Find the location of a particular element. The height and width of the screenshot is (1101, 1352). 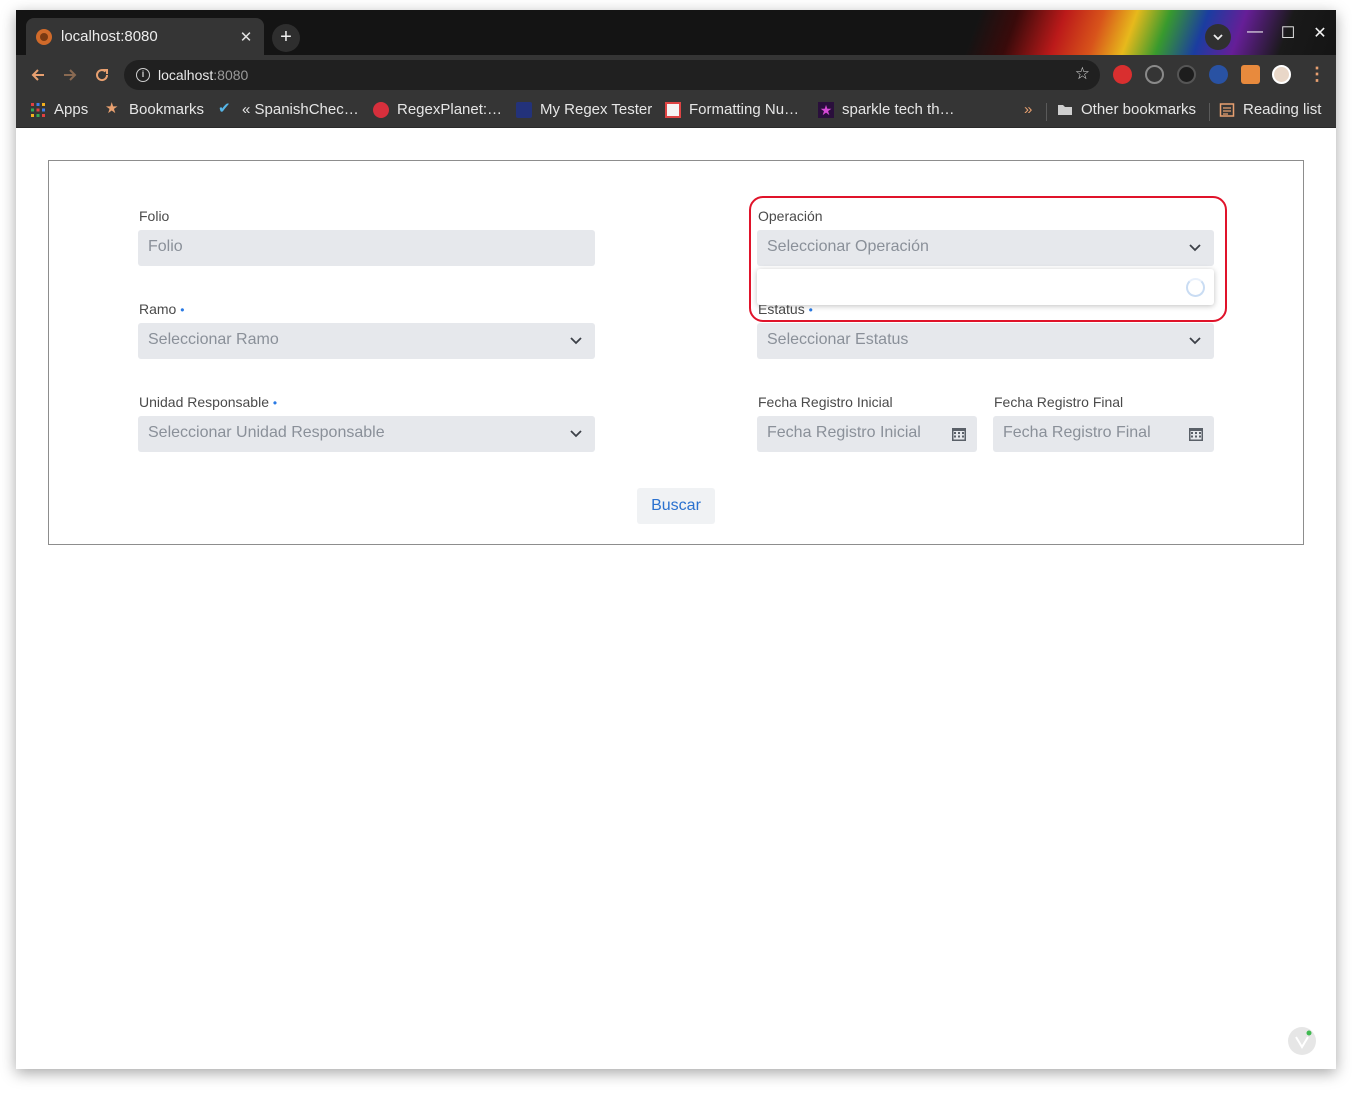

unidad-responsable-select: Seleccionar Unidad Responsable is located at coordinates (366, 434).